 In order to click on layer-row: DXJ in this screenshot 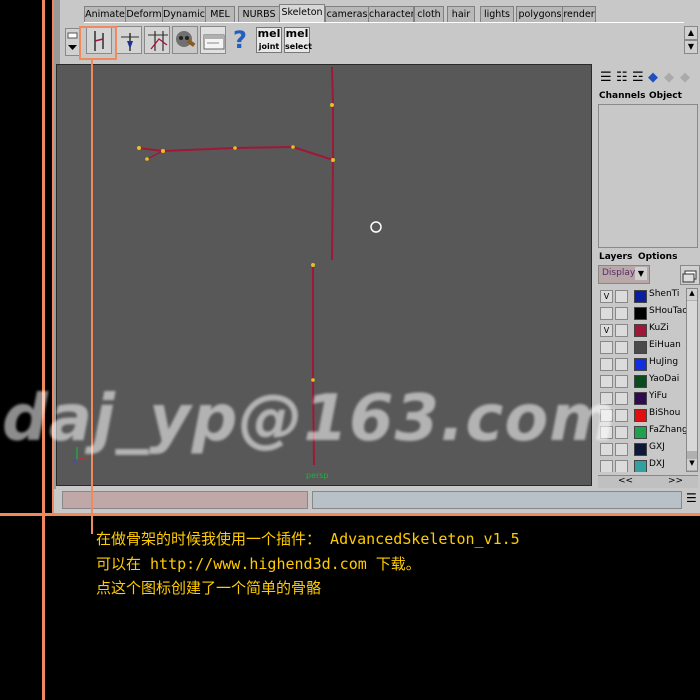, I will do `click(644, 465)`.